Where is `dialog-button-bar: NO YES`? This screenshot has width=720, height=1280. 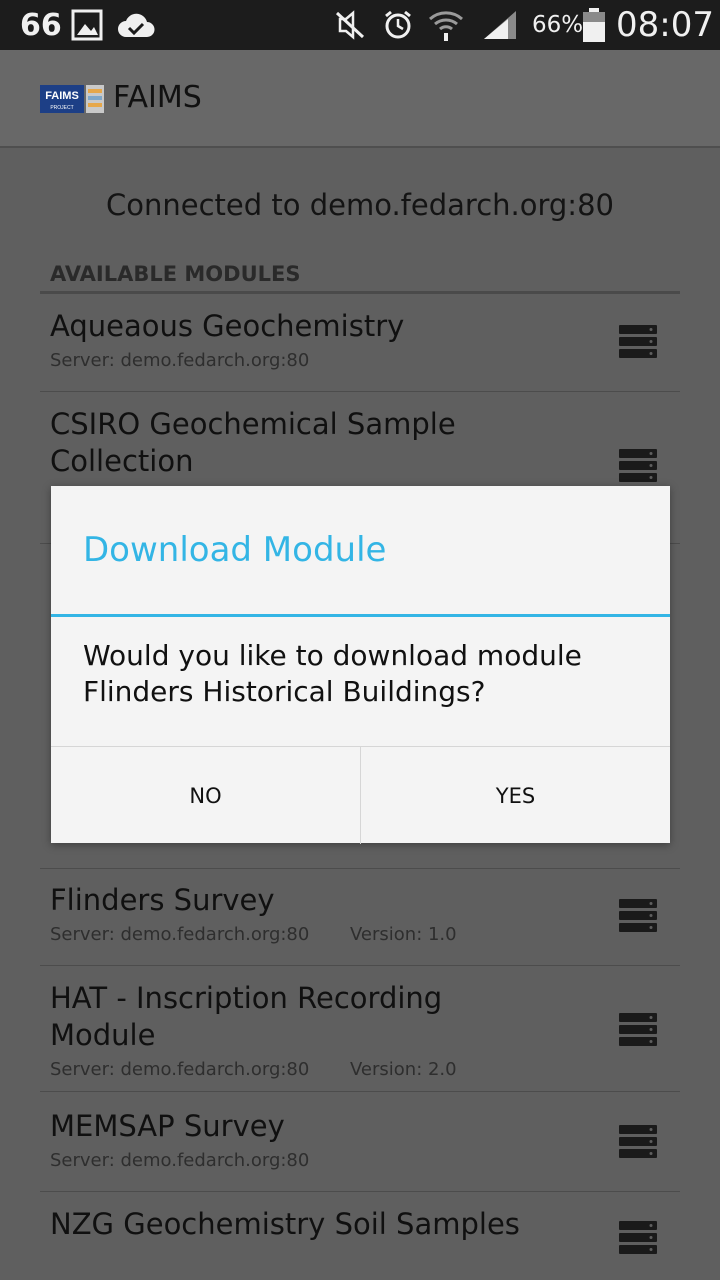
dialog-button-bar: NO YES is located at coordinates (360, 795).